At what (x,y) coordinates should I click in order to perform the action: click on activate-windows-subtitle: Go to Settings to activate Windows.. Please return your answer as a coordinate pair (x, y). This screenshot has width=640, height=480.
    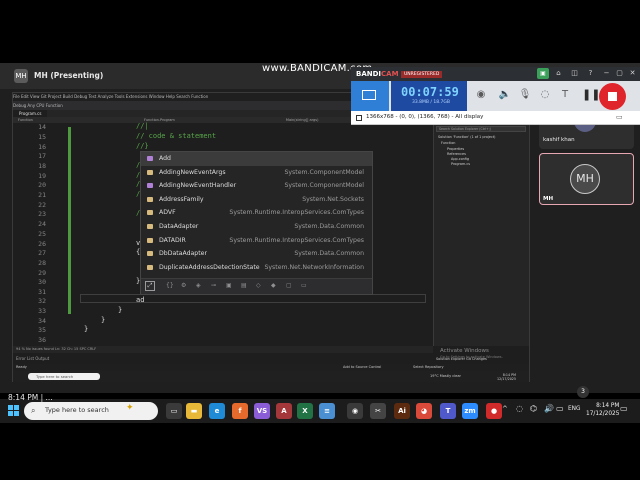
    Looking at the image, I should click on (471, 357).